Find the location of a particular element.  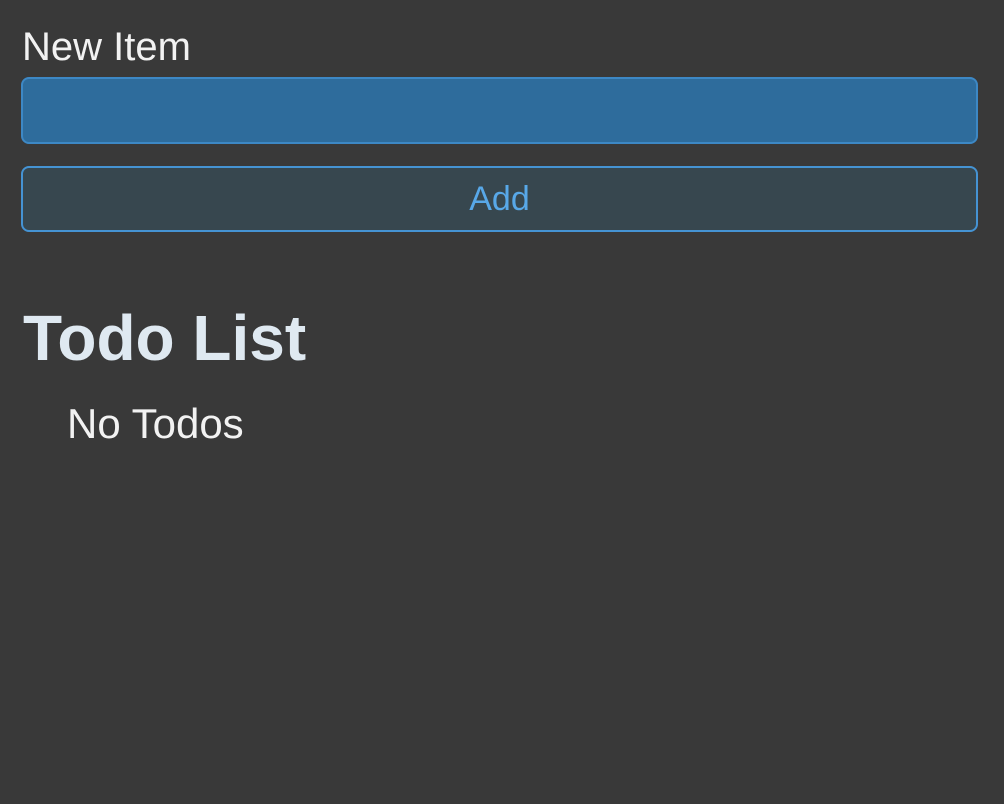

add-button: Add is located at coordinates (499, 199).